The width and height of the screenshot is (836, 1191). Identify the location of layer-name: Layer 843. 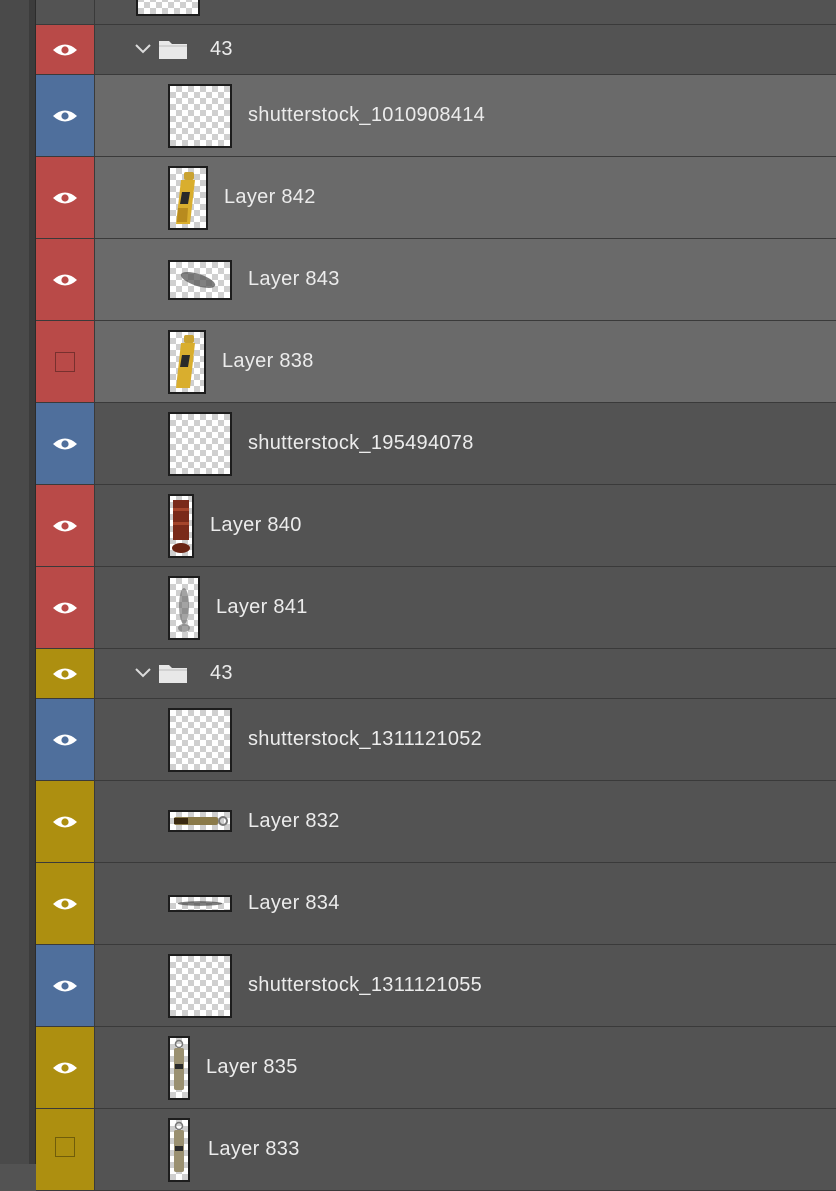
(294, 279).